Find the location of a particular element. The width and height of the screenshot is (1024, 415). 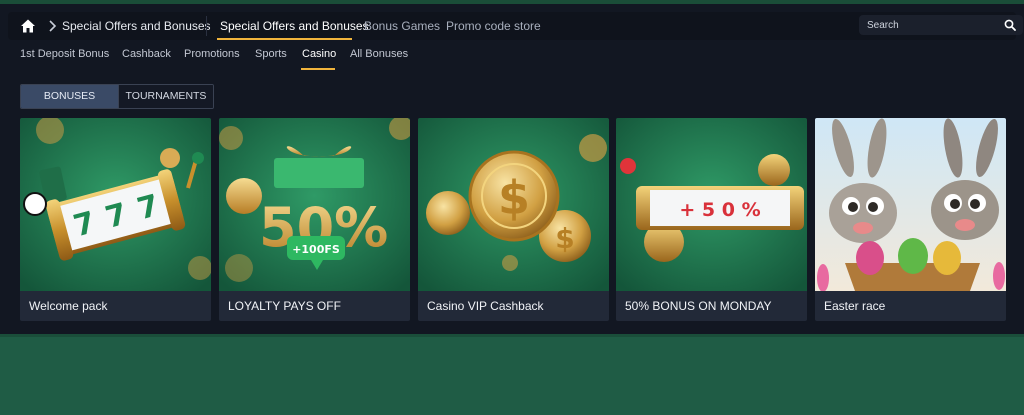

promo-card-casino-vip-cashback: $ $ Casino VIP Cashback is located at coordinates (513, 219).